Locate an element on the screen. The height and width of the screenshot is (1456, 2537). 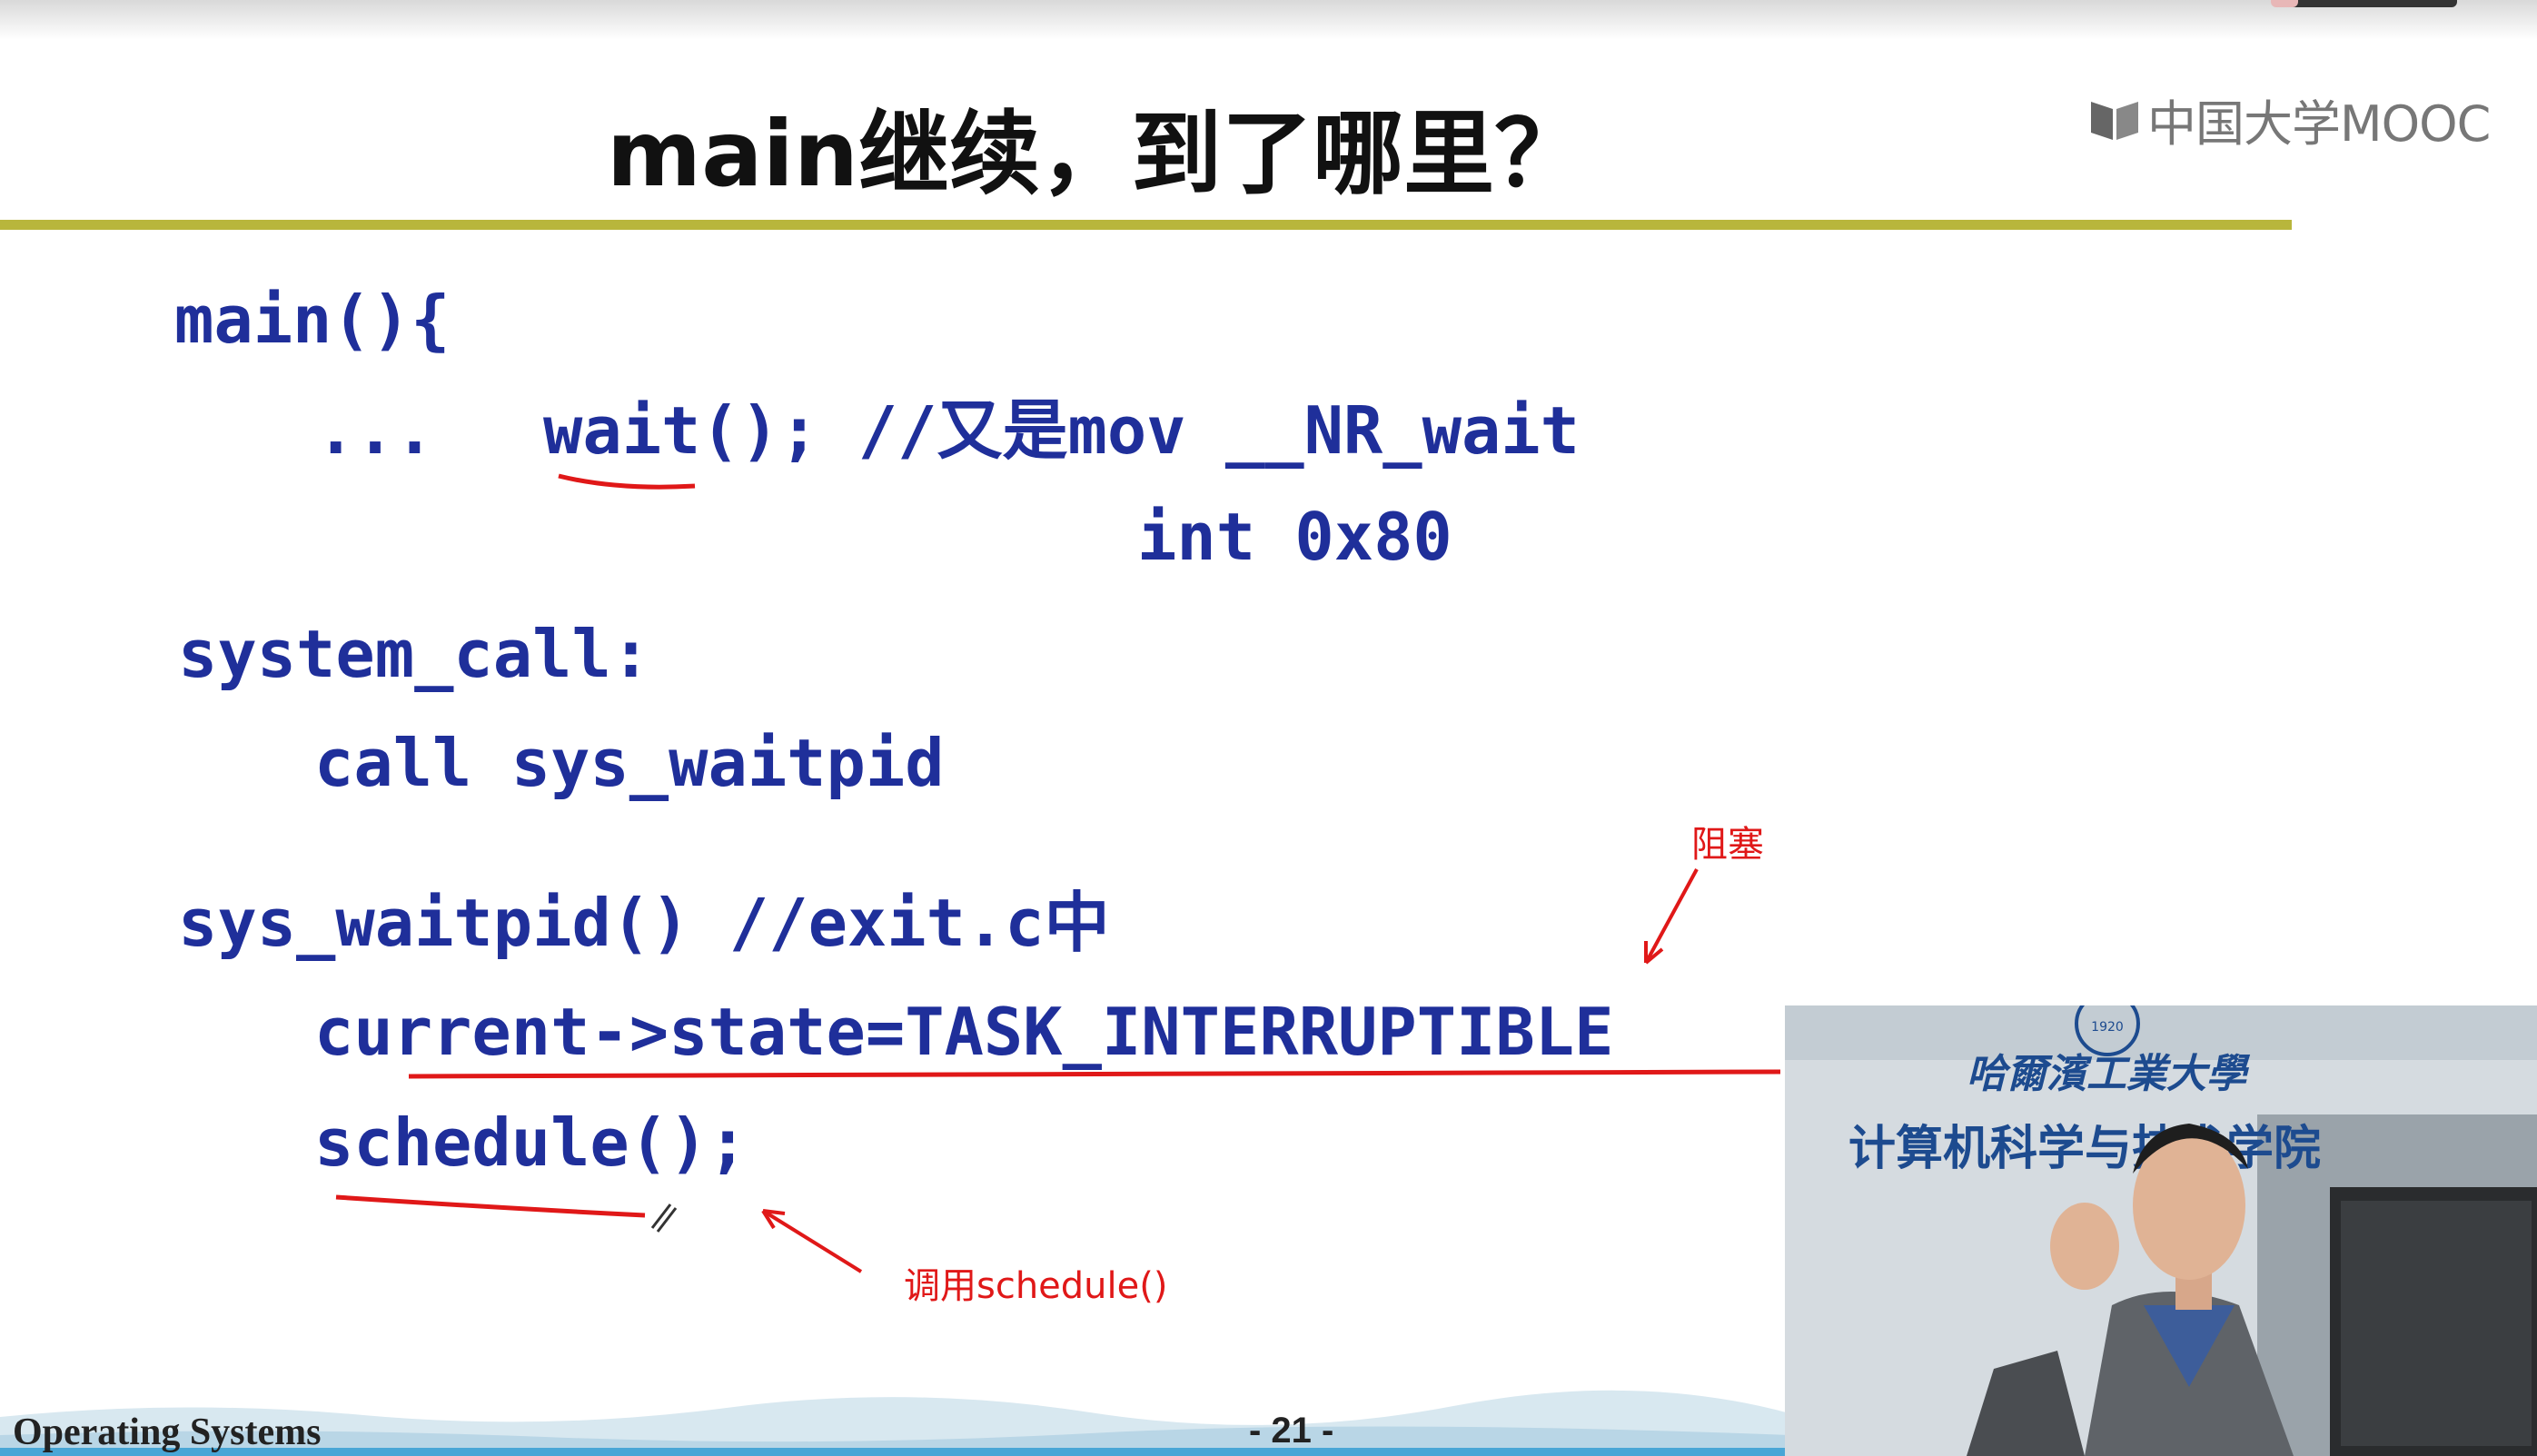
annotation-call-schedule: 调用schedule() is located at coordinates (1036, 1286).